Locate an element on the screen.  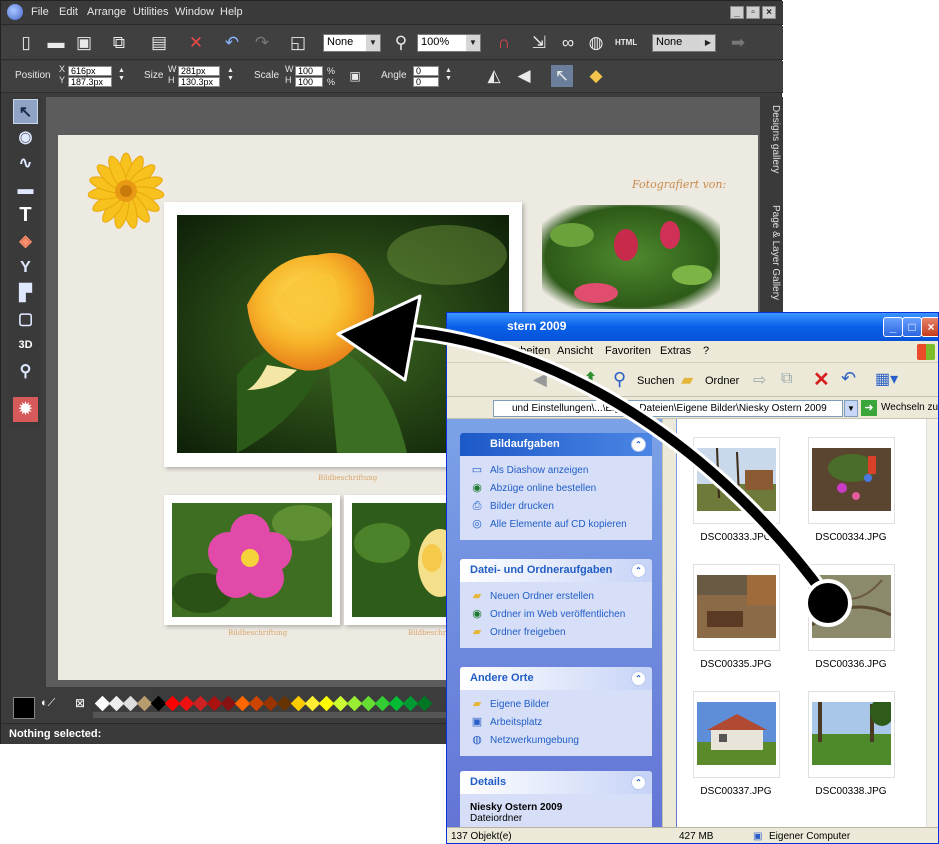
tag-icon: ◆ is located at coordinates (596, 76).